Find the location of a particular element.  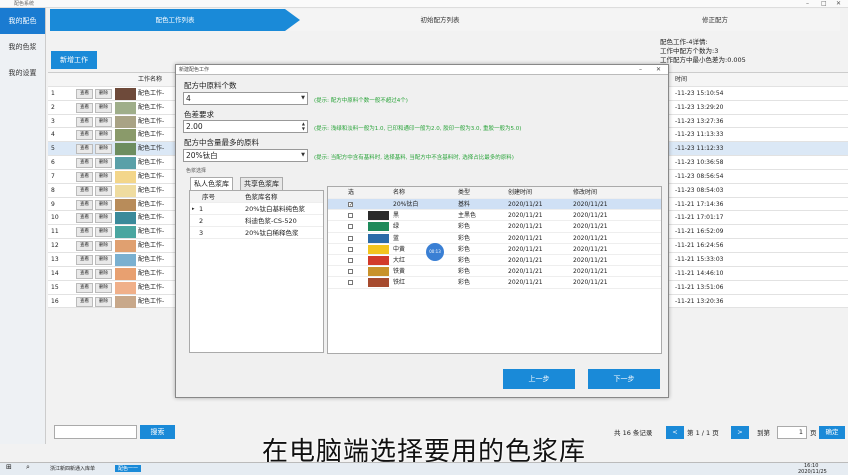

paste-type: 基料 is located at coordinates (464, 204).